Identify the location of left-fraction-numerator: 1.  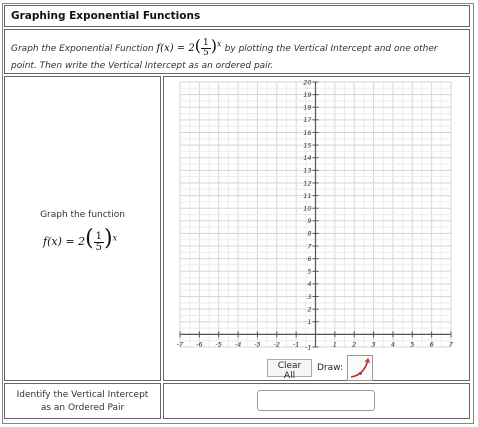
(99, 236).